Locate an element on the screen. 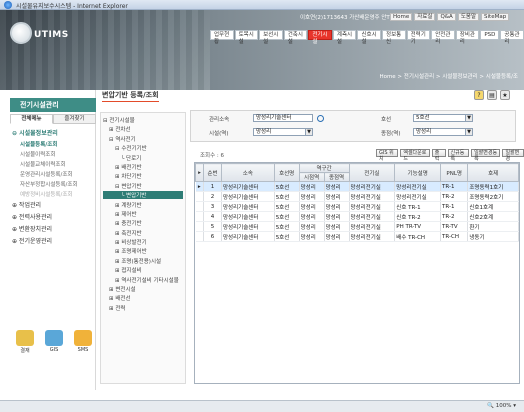 This screenshot has width=524, height=412. sidebar-item: 시설물등록/조회 is located at coordinates (53, 144).